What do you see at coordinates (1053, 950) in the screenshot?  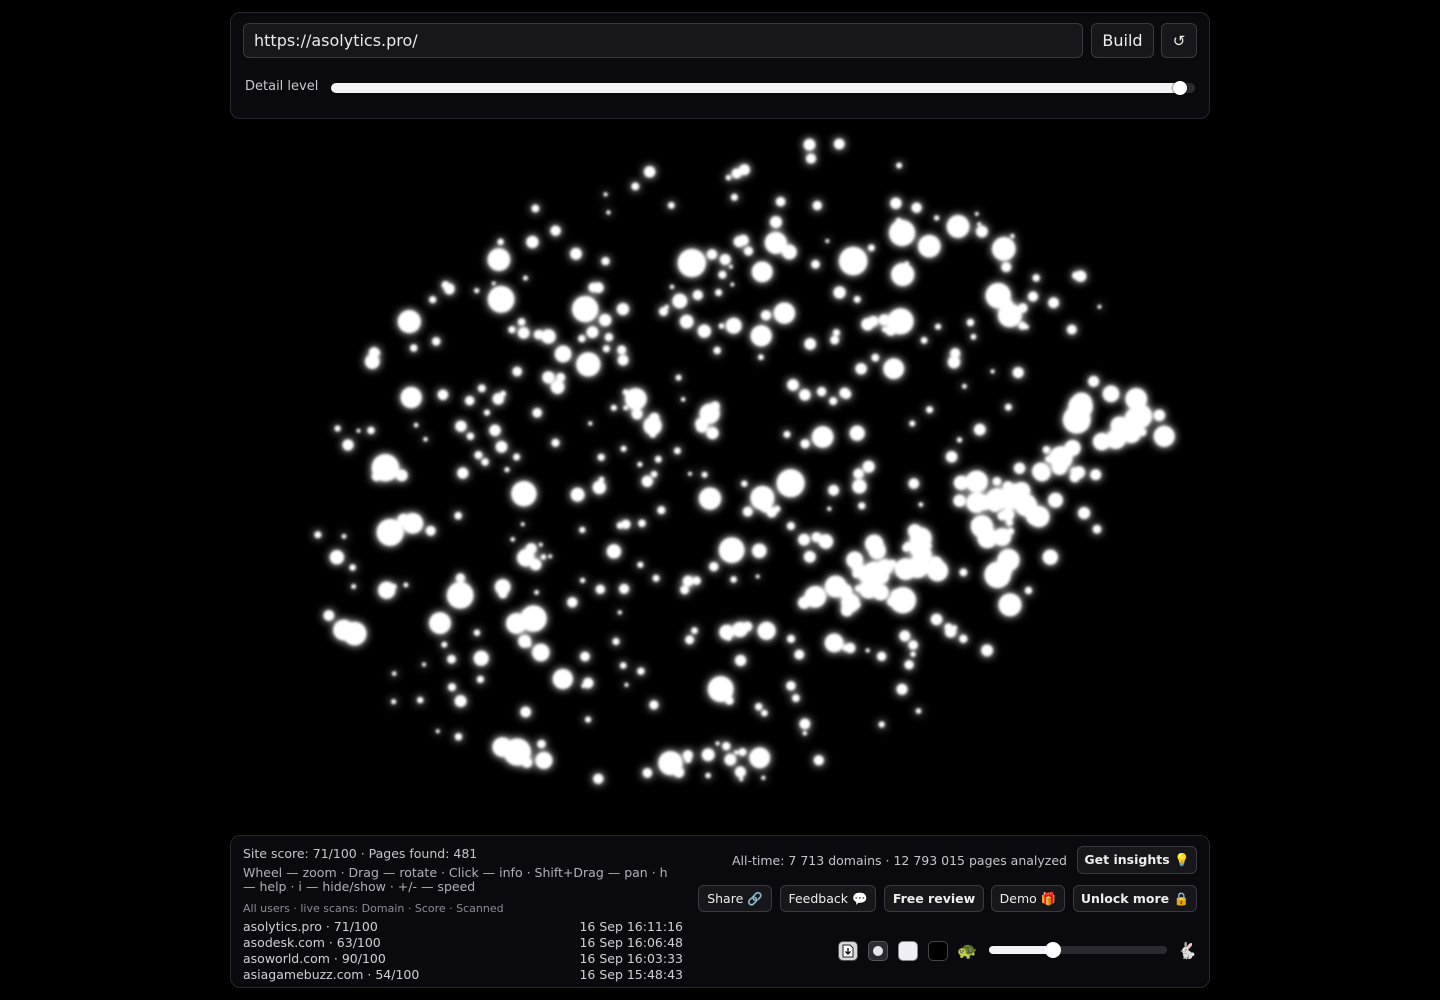 I see `speed-thumb` at bounding box center [1053, 950].